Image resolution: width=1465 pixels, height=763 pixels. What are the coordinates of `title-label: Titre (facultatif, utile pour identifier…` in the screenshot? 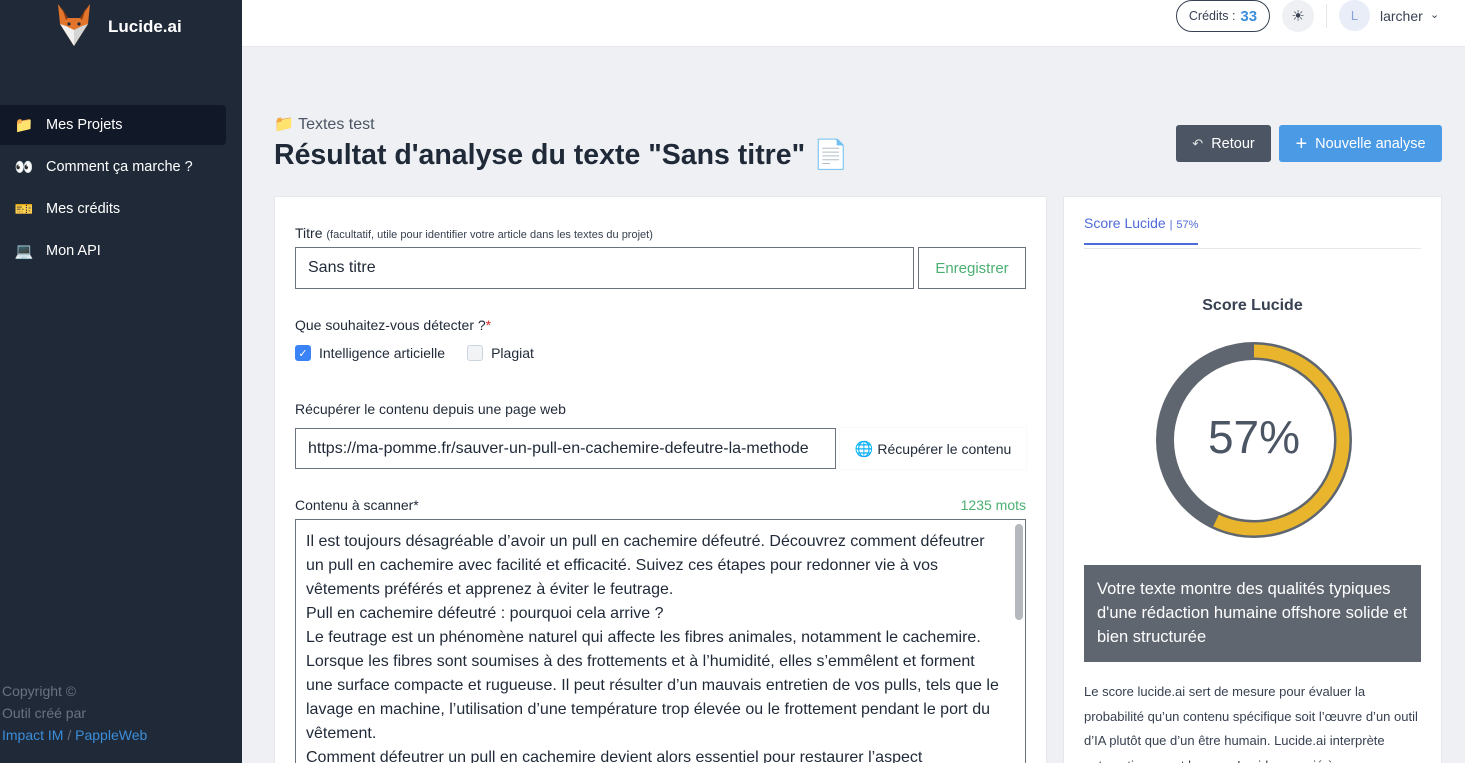 It's located at (474, 233).